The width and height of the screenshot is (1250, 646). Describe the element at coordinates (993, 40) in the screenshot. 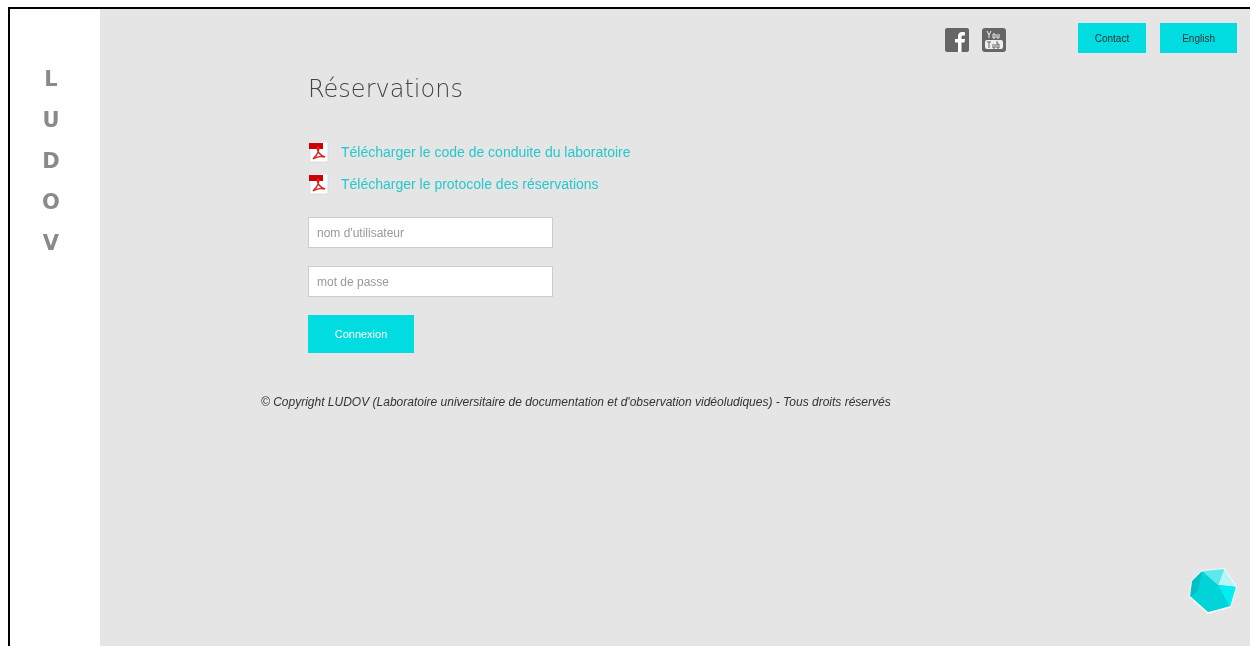

I see `youtube-icon` at that location.